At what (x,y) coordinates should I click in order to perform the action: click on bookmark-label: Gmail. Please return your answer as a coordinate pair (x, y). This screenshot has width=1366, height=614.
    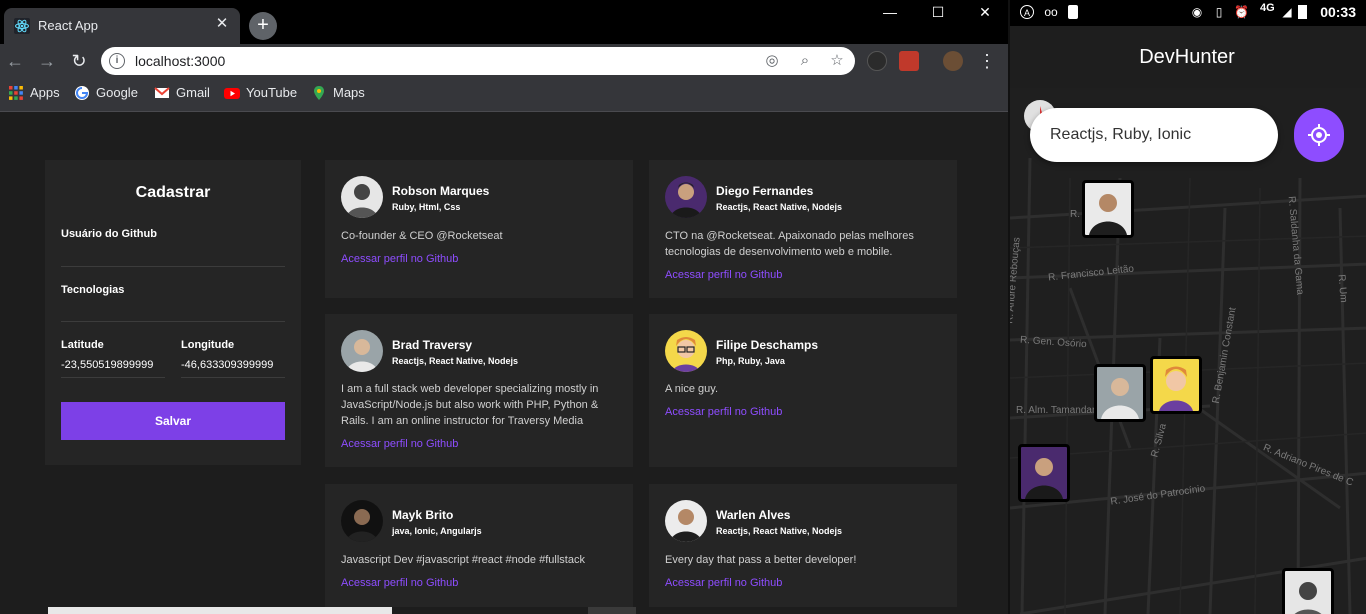
    Looking at the image, I should click on (193, 92).